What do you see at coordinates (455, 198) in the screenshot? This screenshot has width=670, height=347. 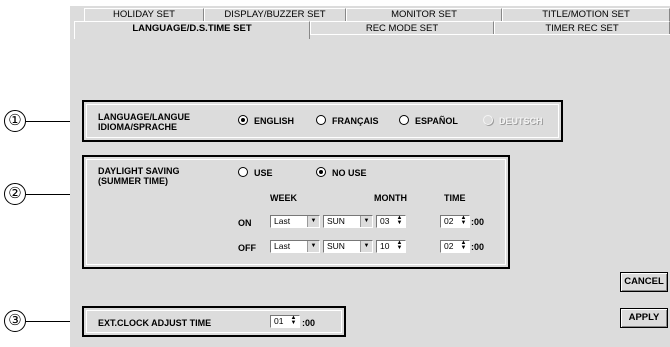 I see `header-time: TIME` at bounding box center [455, 198].